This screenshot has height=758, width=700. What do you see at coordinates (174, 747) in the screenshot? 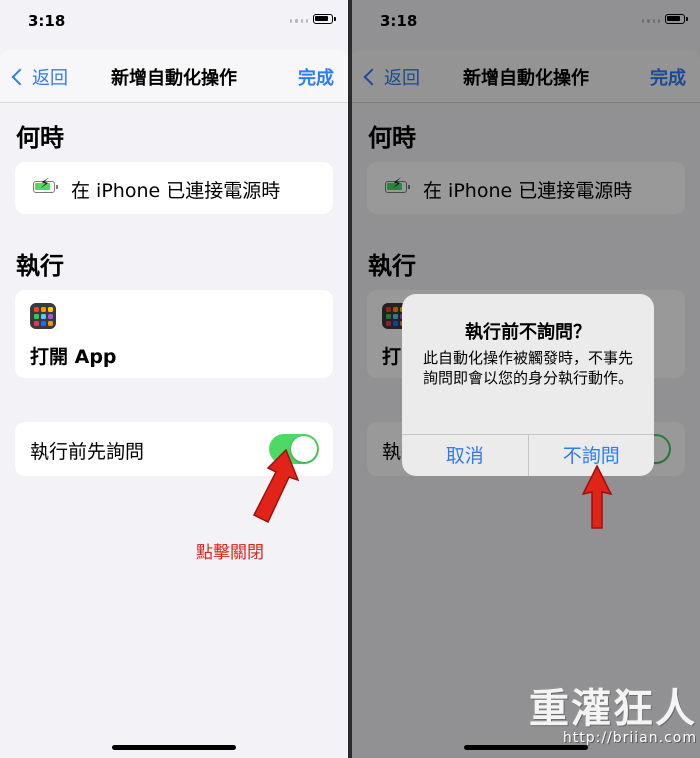
I see `home-indicator` at bounding box center [174, 747].